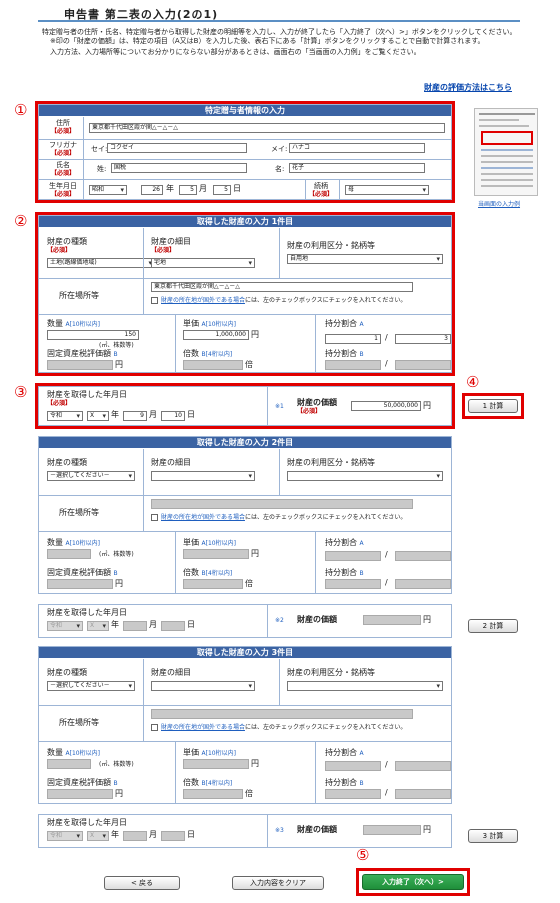 This screenshot has height=903, width=560. What do you see at coordinates (423, 794) in the screenshot?
I see `p3-share-b-den` at bounding box center [423, 794].